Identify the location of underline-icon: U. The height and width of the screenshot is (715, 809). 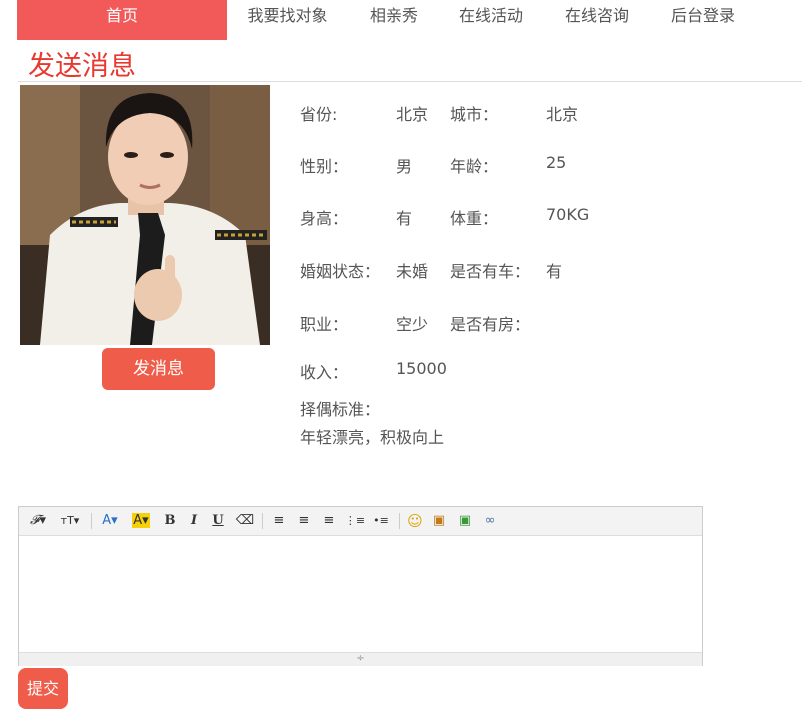
(218, 521).